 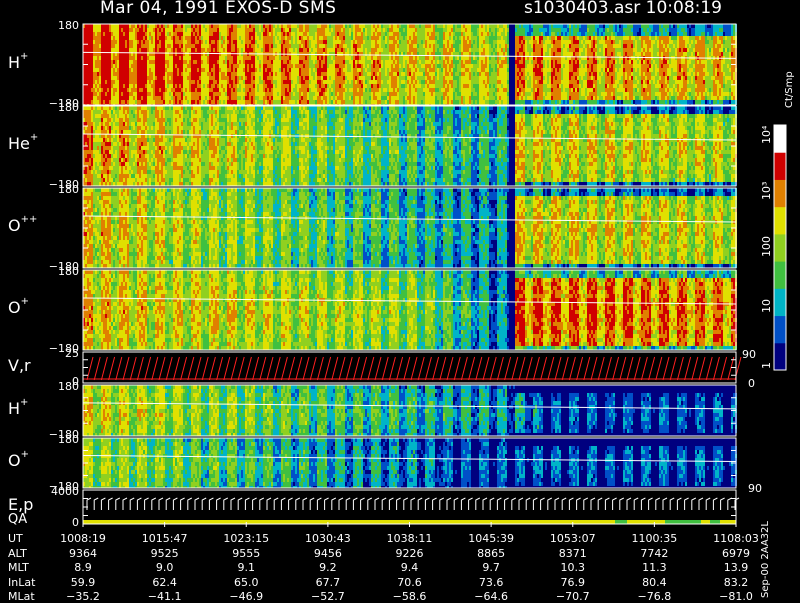 What do you see at coordinates (491, 553) in the screenshot?
I see `table-cell: 8865` at bounding box center [491, 553].